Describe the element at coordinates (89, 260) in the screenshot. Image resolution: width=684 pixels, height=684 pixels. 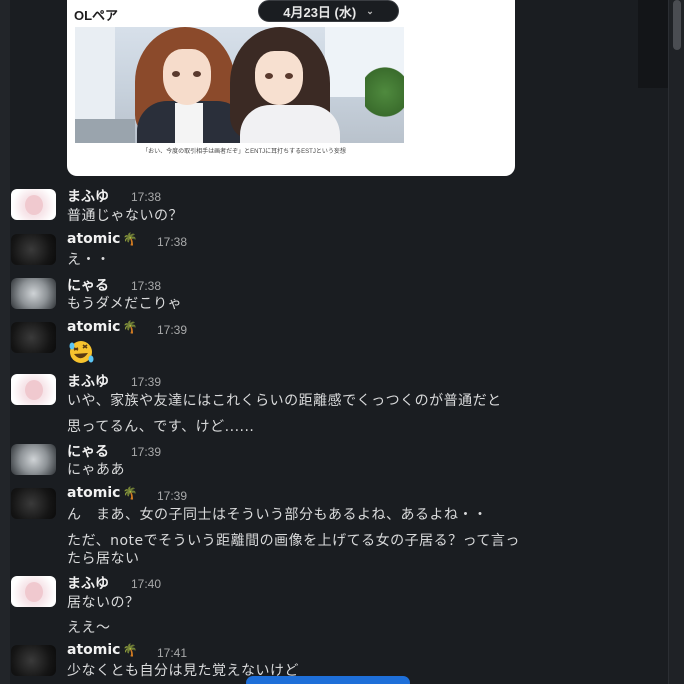
I see `message-text: え・・` at that location.